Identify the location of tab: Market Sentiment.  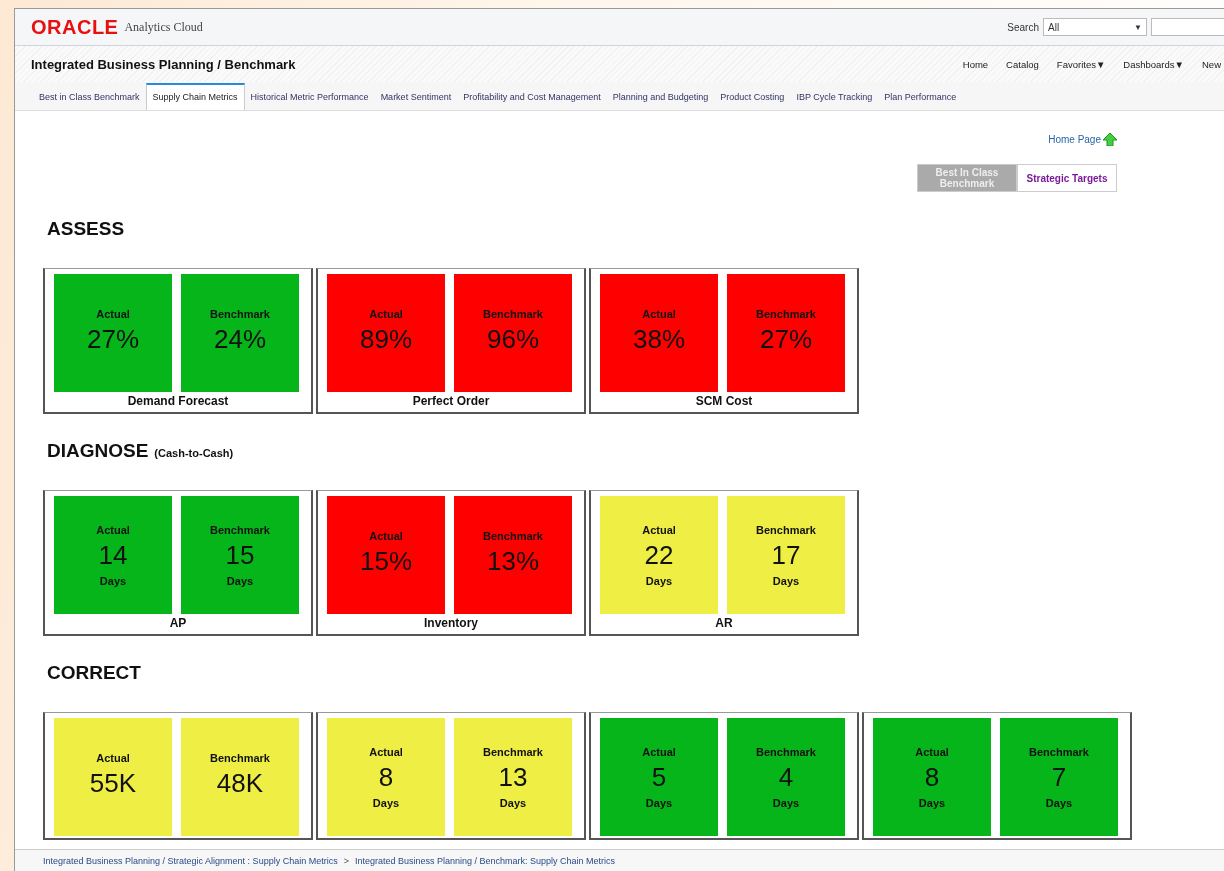
(416, 97).